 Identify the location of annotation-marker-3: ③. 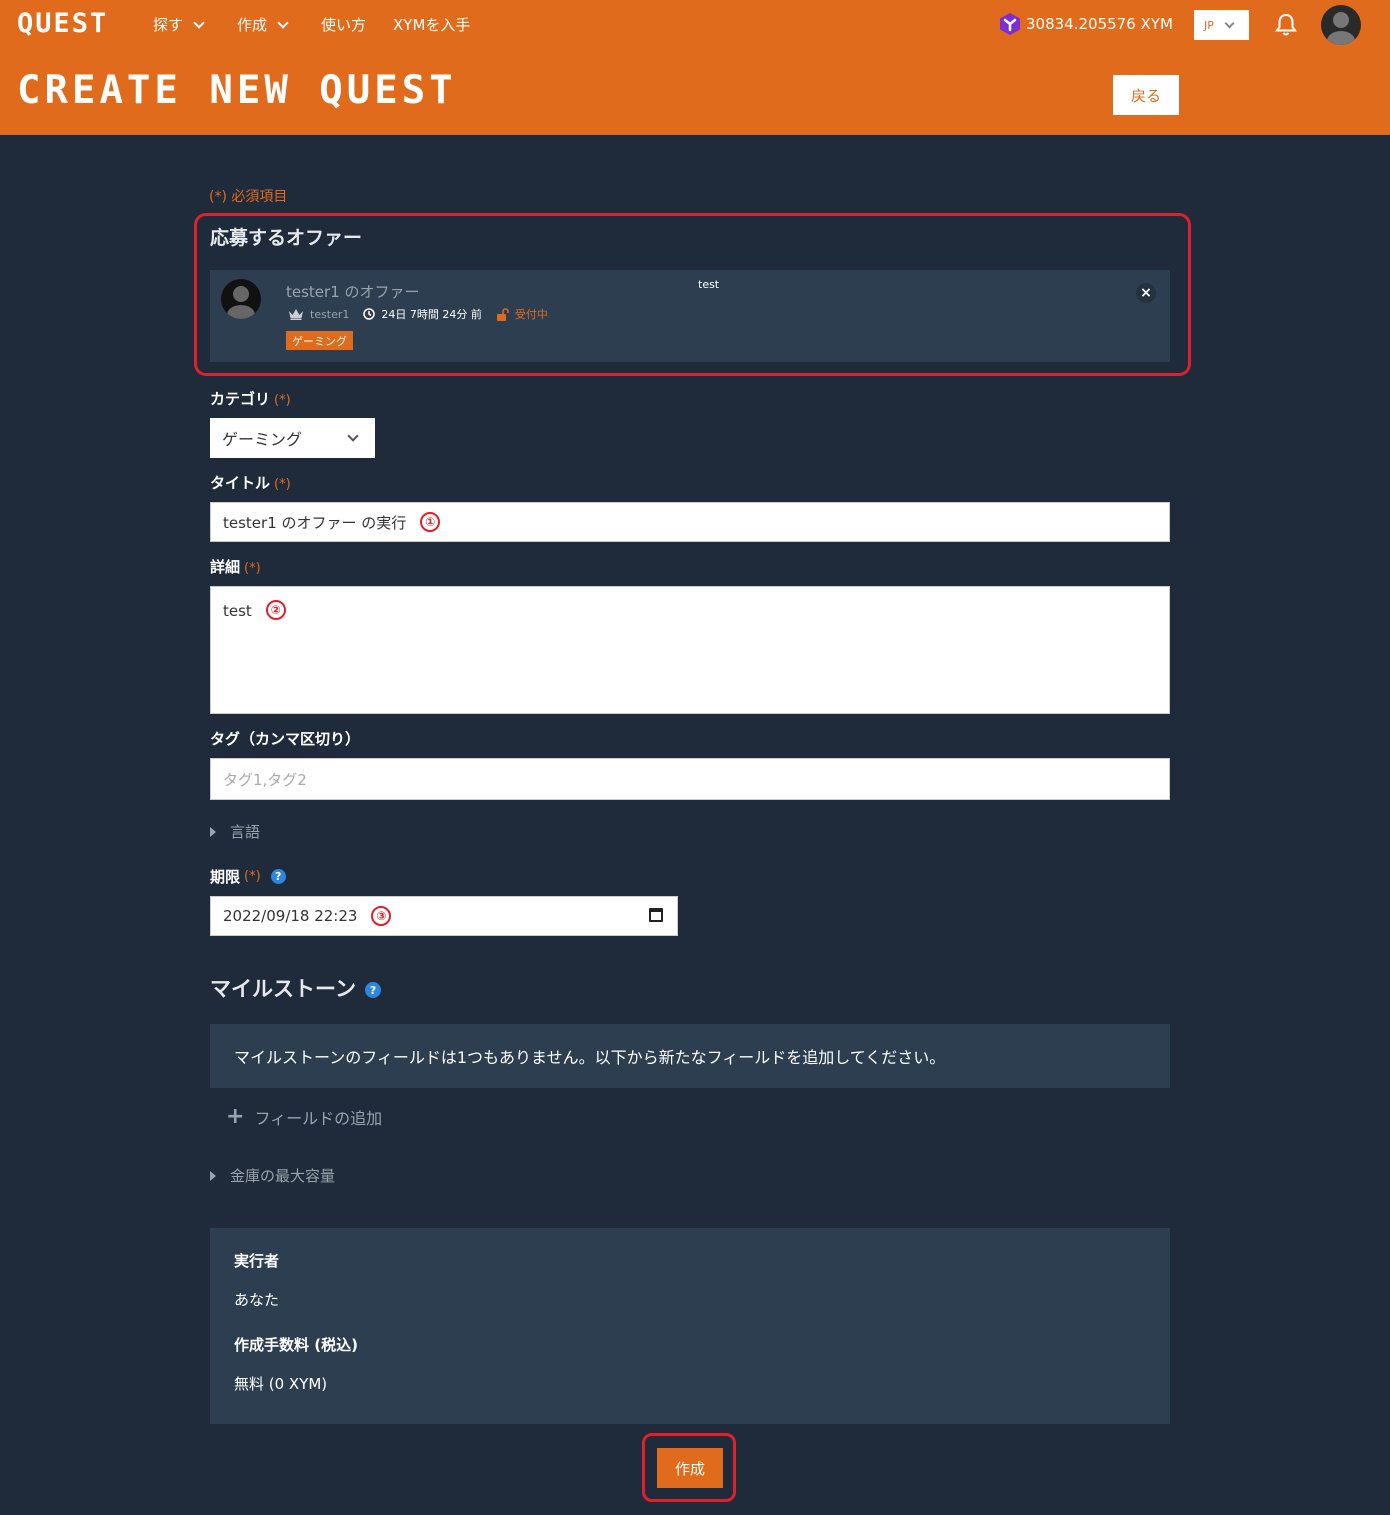
(381, 916).